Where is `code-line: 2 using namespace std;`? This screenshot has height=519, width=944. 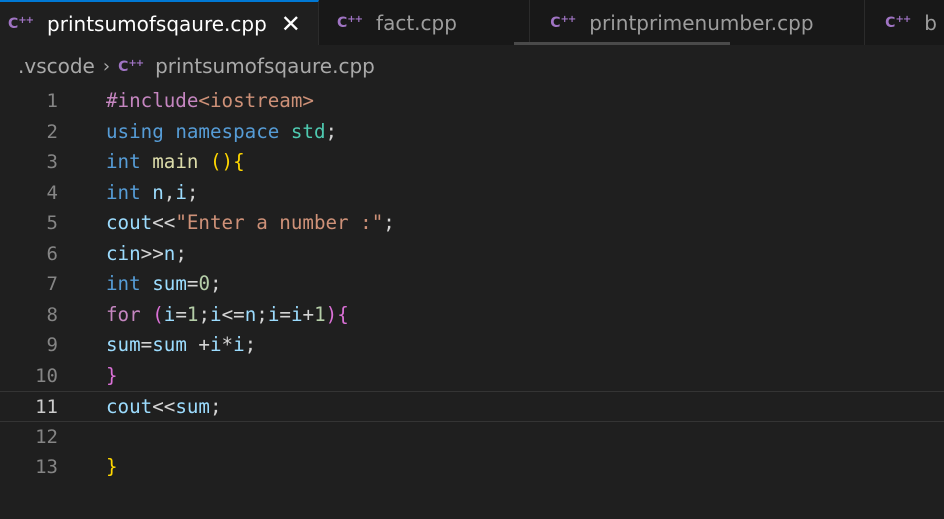
code-line: 2 using namespace std; is located at coordinates (472, 132).